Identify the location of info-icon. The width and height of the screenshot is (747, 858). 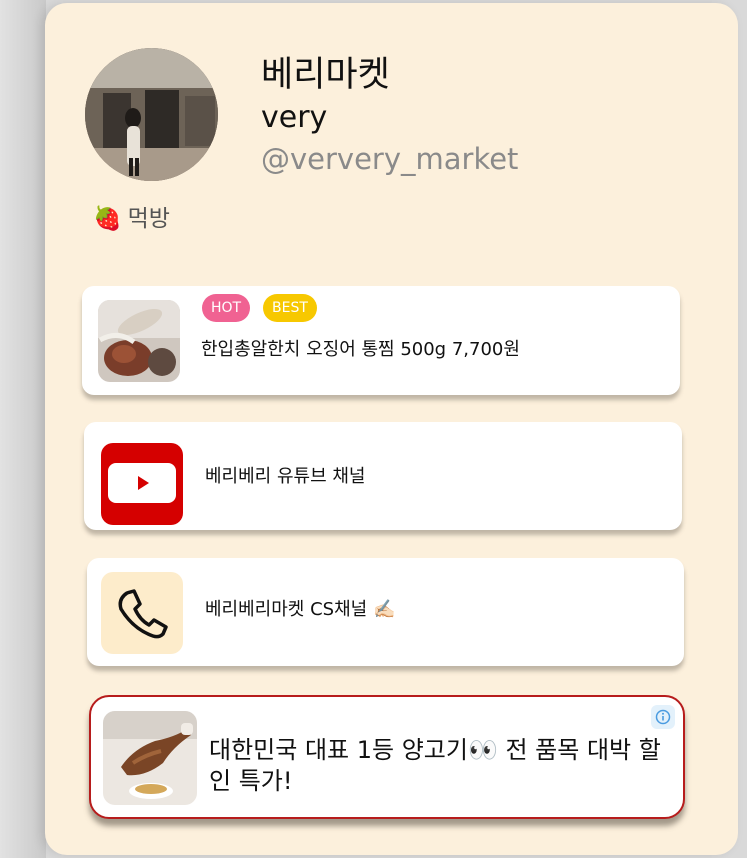
(663, 717).